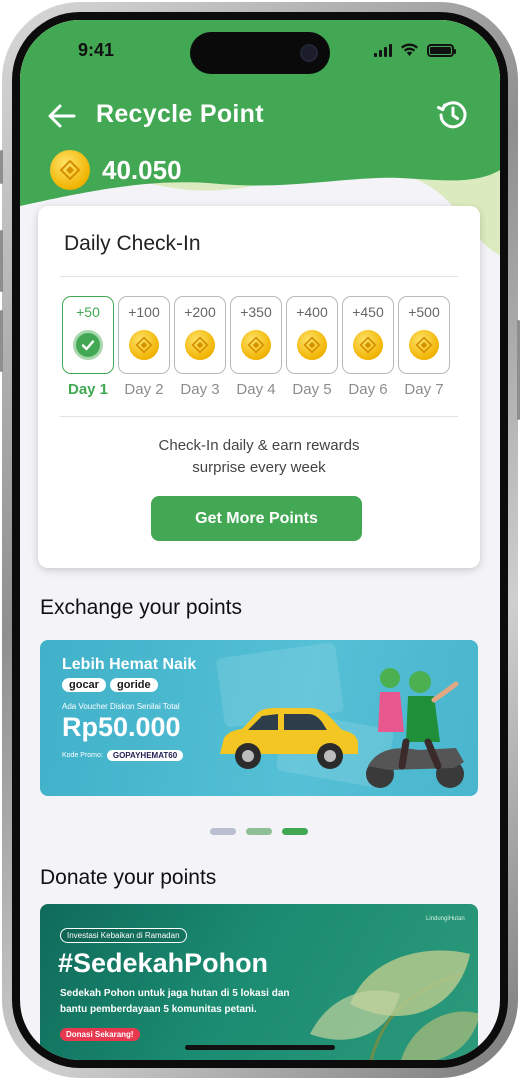  Describe the element at coordinates (289, 738) in the screenshot. I see `car-illustration` at that location.